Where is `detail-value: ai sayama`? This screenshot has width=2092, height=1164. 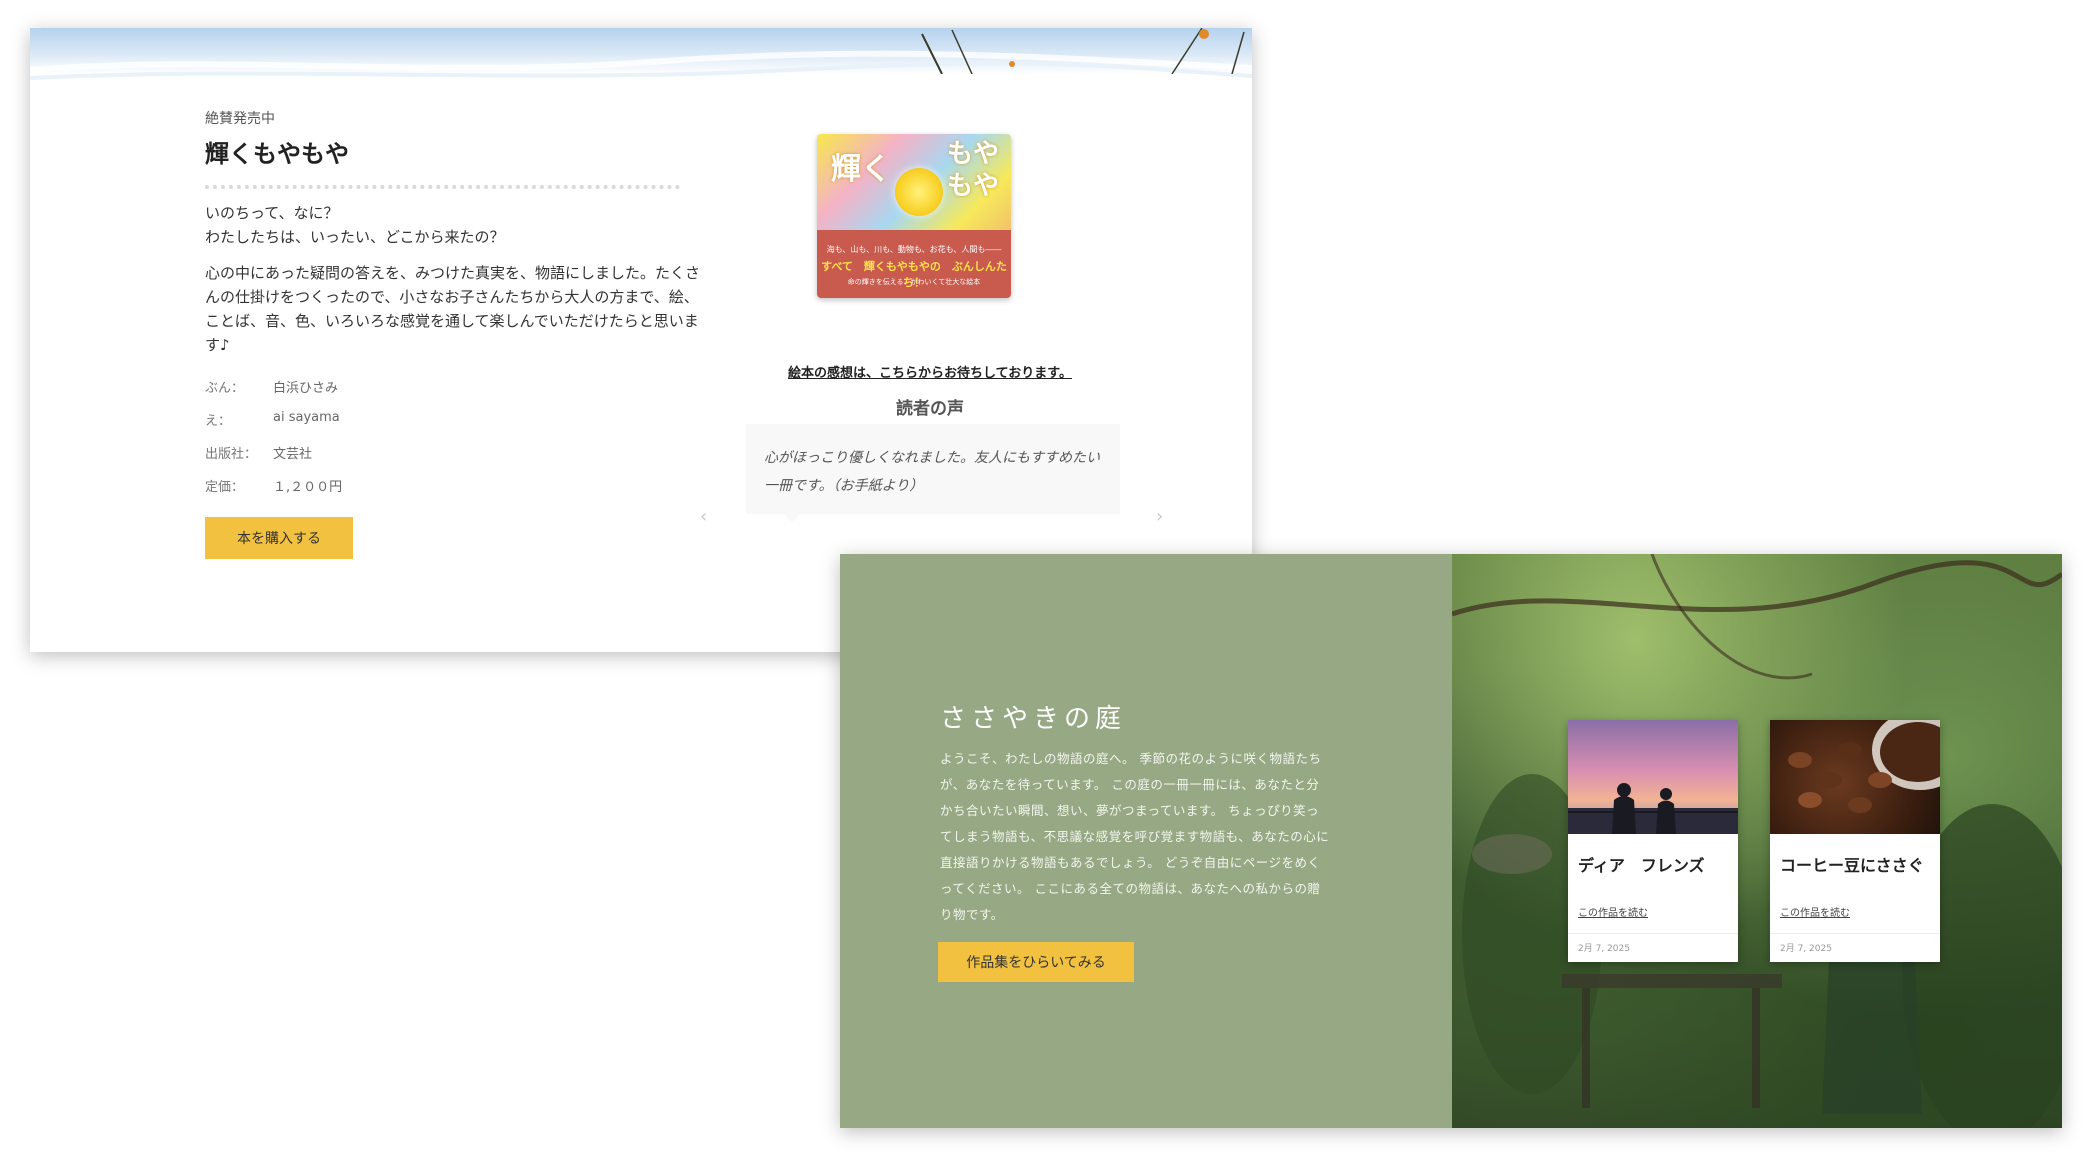 detail-value: ai sayama is located at coordinates (306, 417).